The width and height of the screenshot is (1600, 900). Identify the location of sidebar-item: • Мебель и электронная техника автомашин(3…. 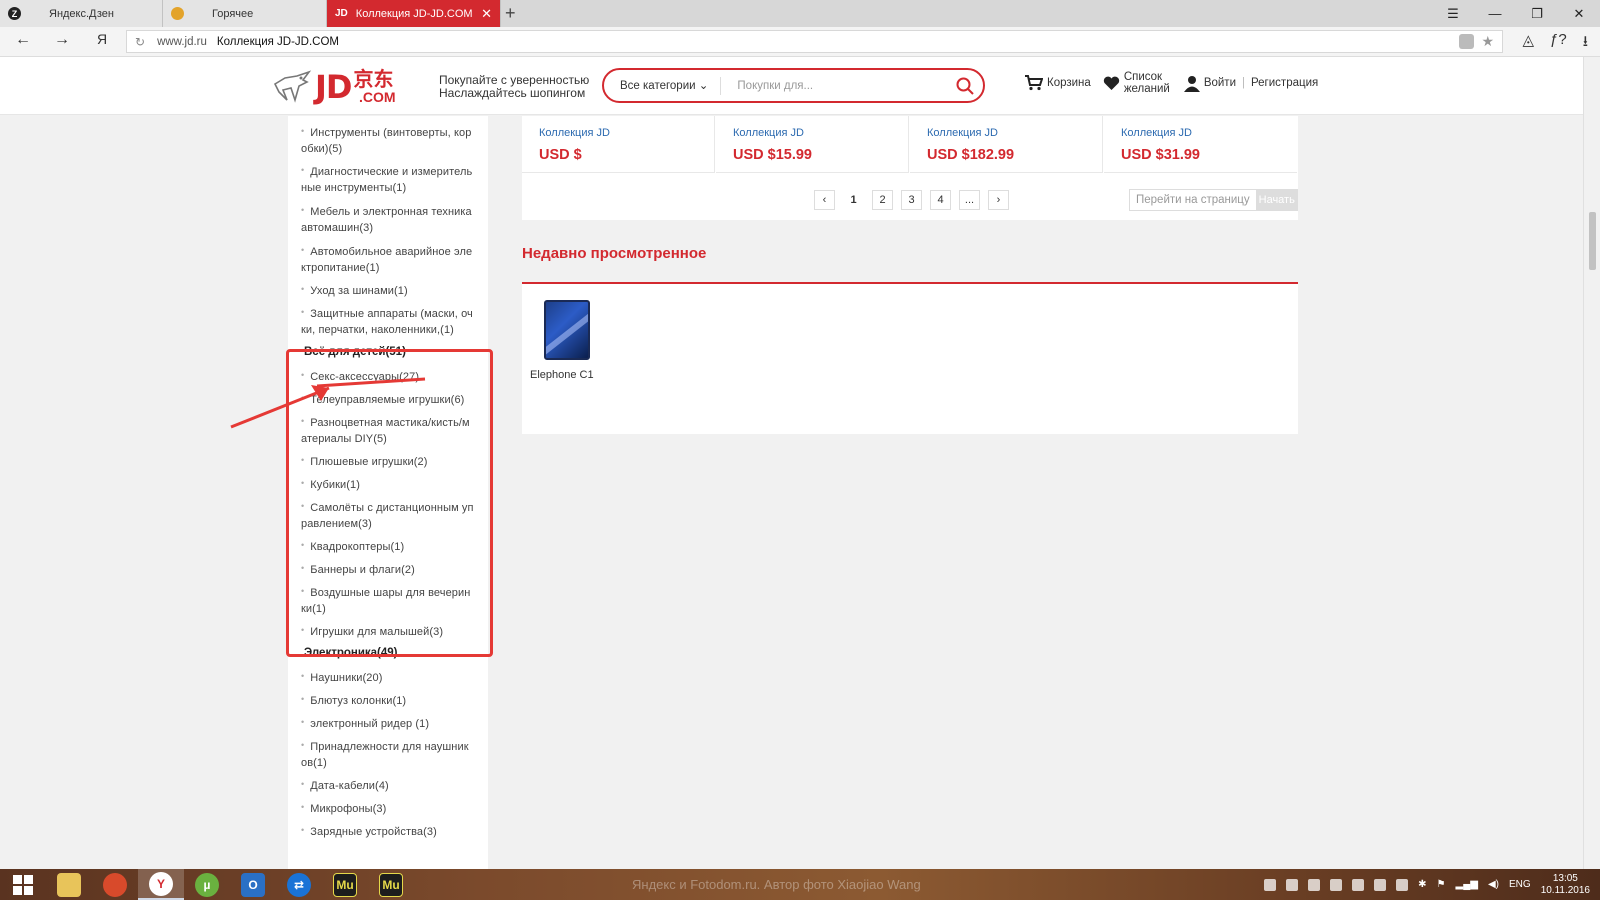
(391, 220).